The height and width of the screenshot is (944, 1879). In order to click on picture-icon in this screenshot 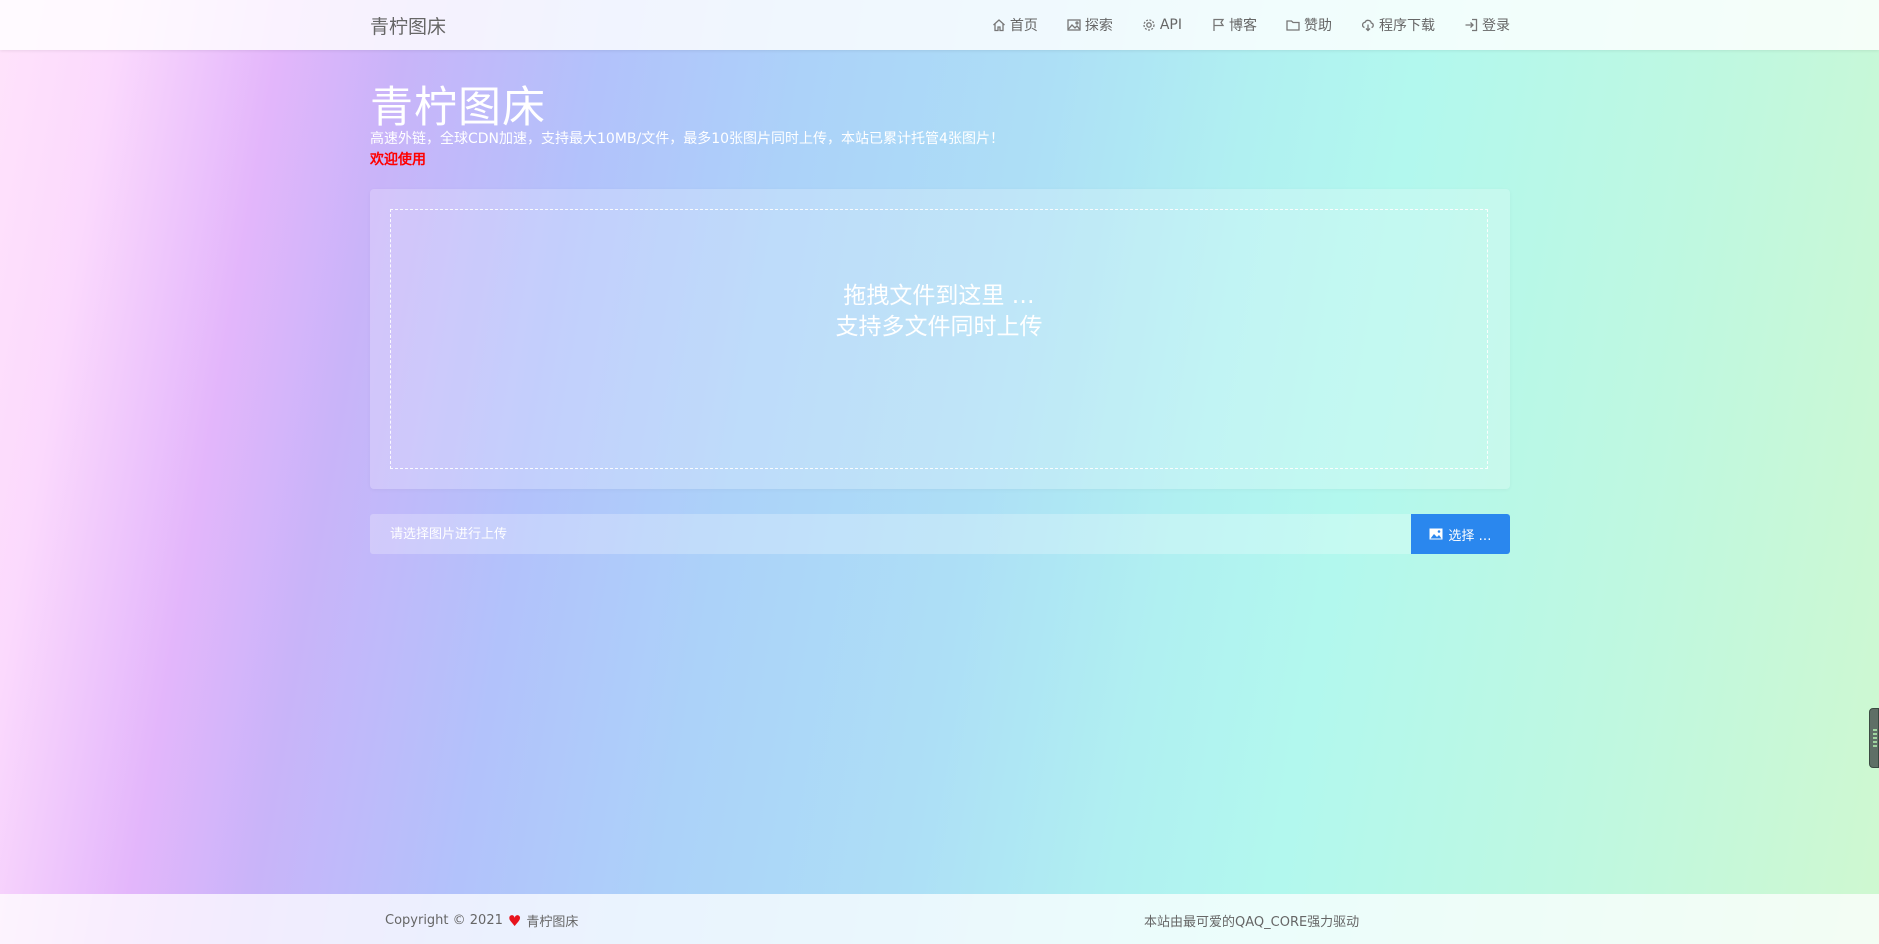, I will do `click(1436, 534)`.